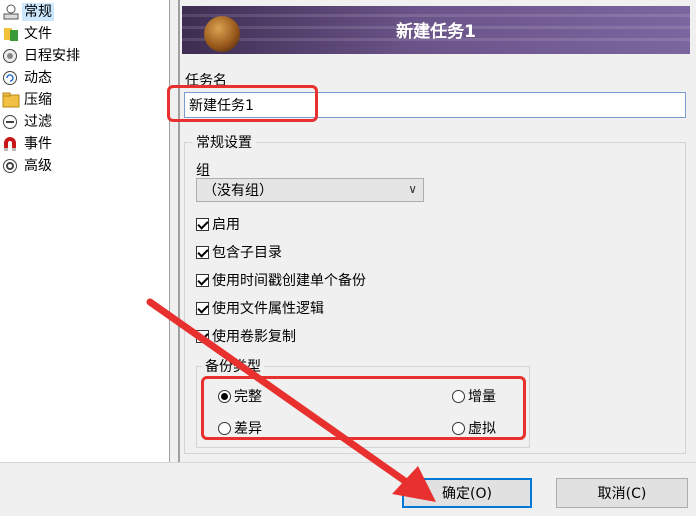  I want to click on magnet-icon, so click(11, 144).